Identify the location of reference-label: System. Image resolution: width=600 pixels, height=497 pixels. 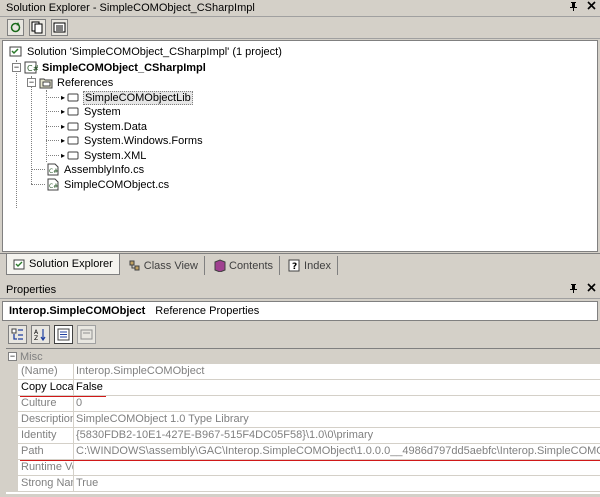
(102, 111).